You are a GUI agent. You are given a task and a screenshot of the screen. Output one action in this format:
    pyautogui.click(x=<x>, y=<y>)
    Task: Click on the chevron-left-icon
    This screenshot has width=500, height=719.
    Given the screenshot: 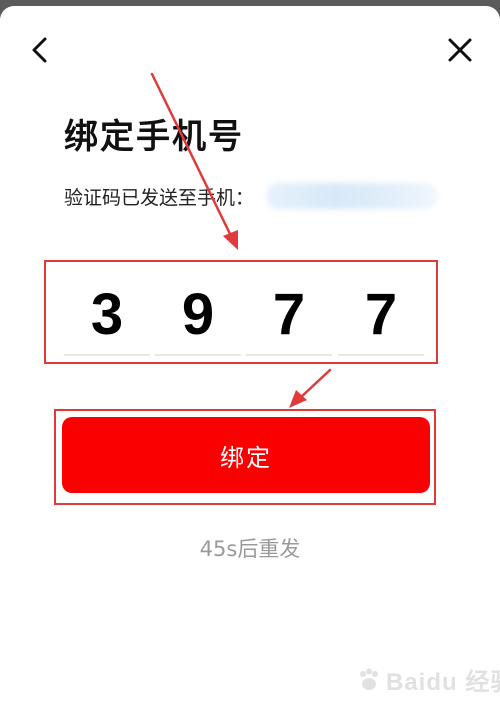 What is the action you would take?
    pyautogui.click(x=39, y=50)
    